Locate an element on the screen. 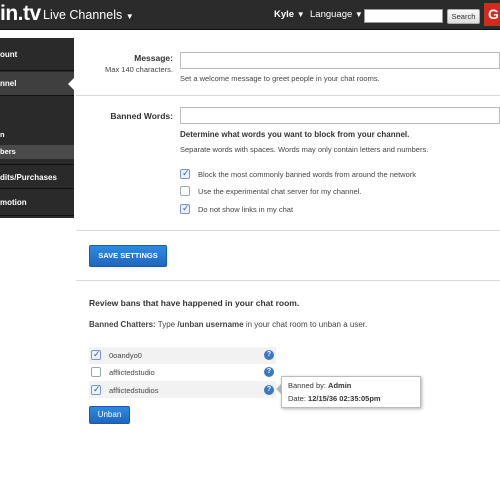 This screenshot has width=500, height=500. message-hint: Max 140 characters. is located at coordinates (139, 69).